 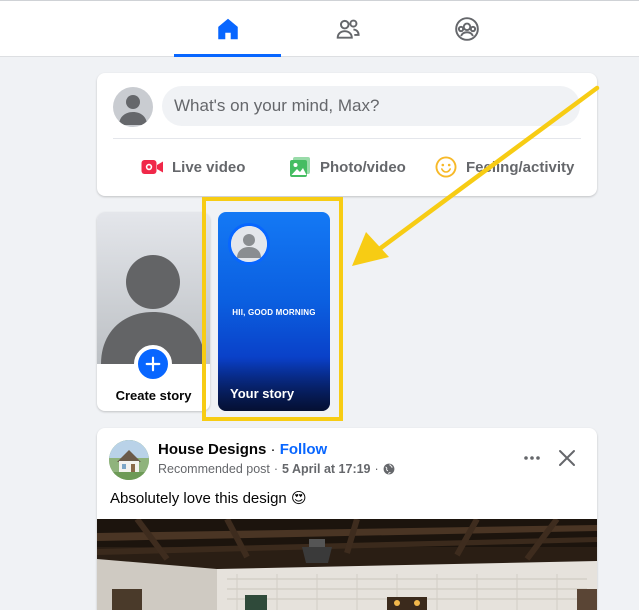 I want to click on composer-placeholder: What's on your mind, Max?, so click(x=277, y=105).